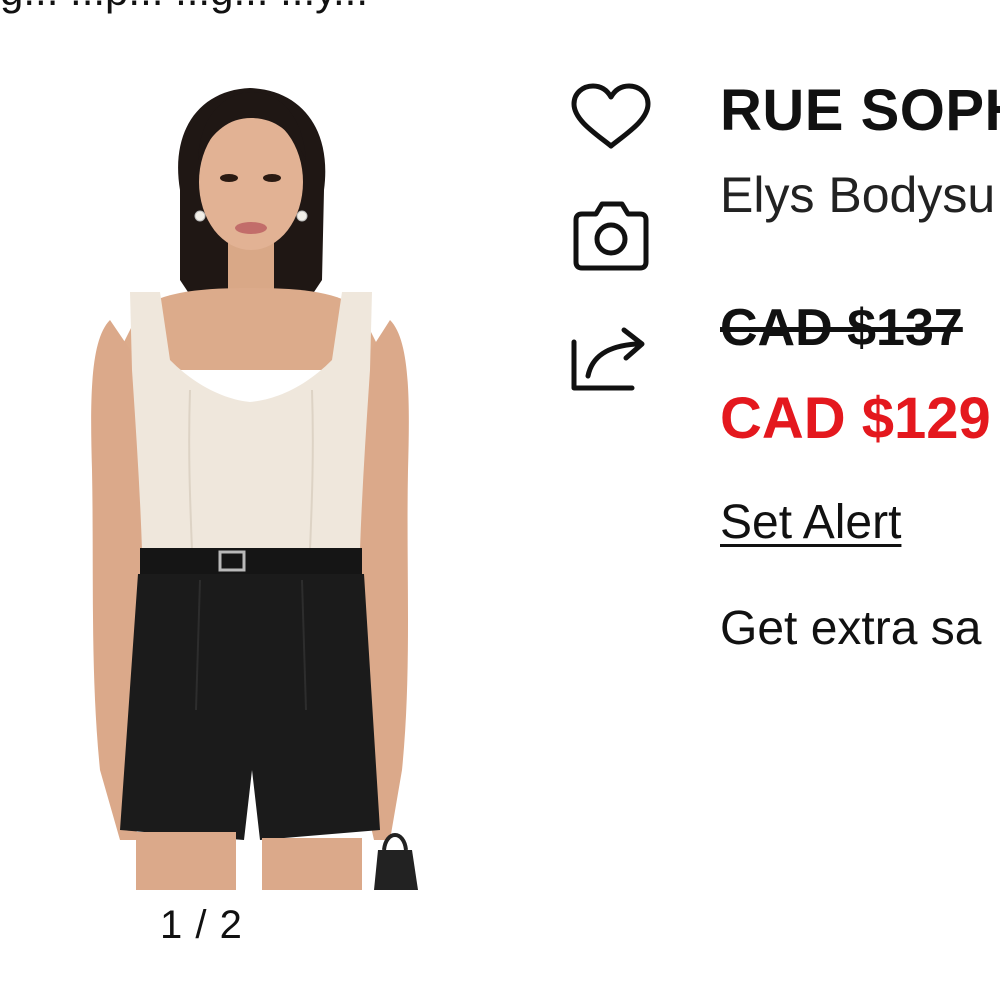 The image size is (1000, 1000). Describe the element at coordinates (851, 628) in the screenshot. I see `extra-savings-text: Get extra sa` at that location.